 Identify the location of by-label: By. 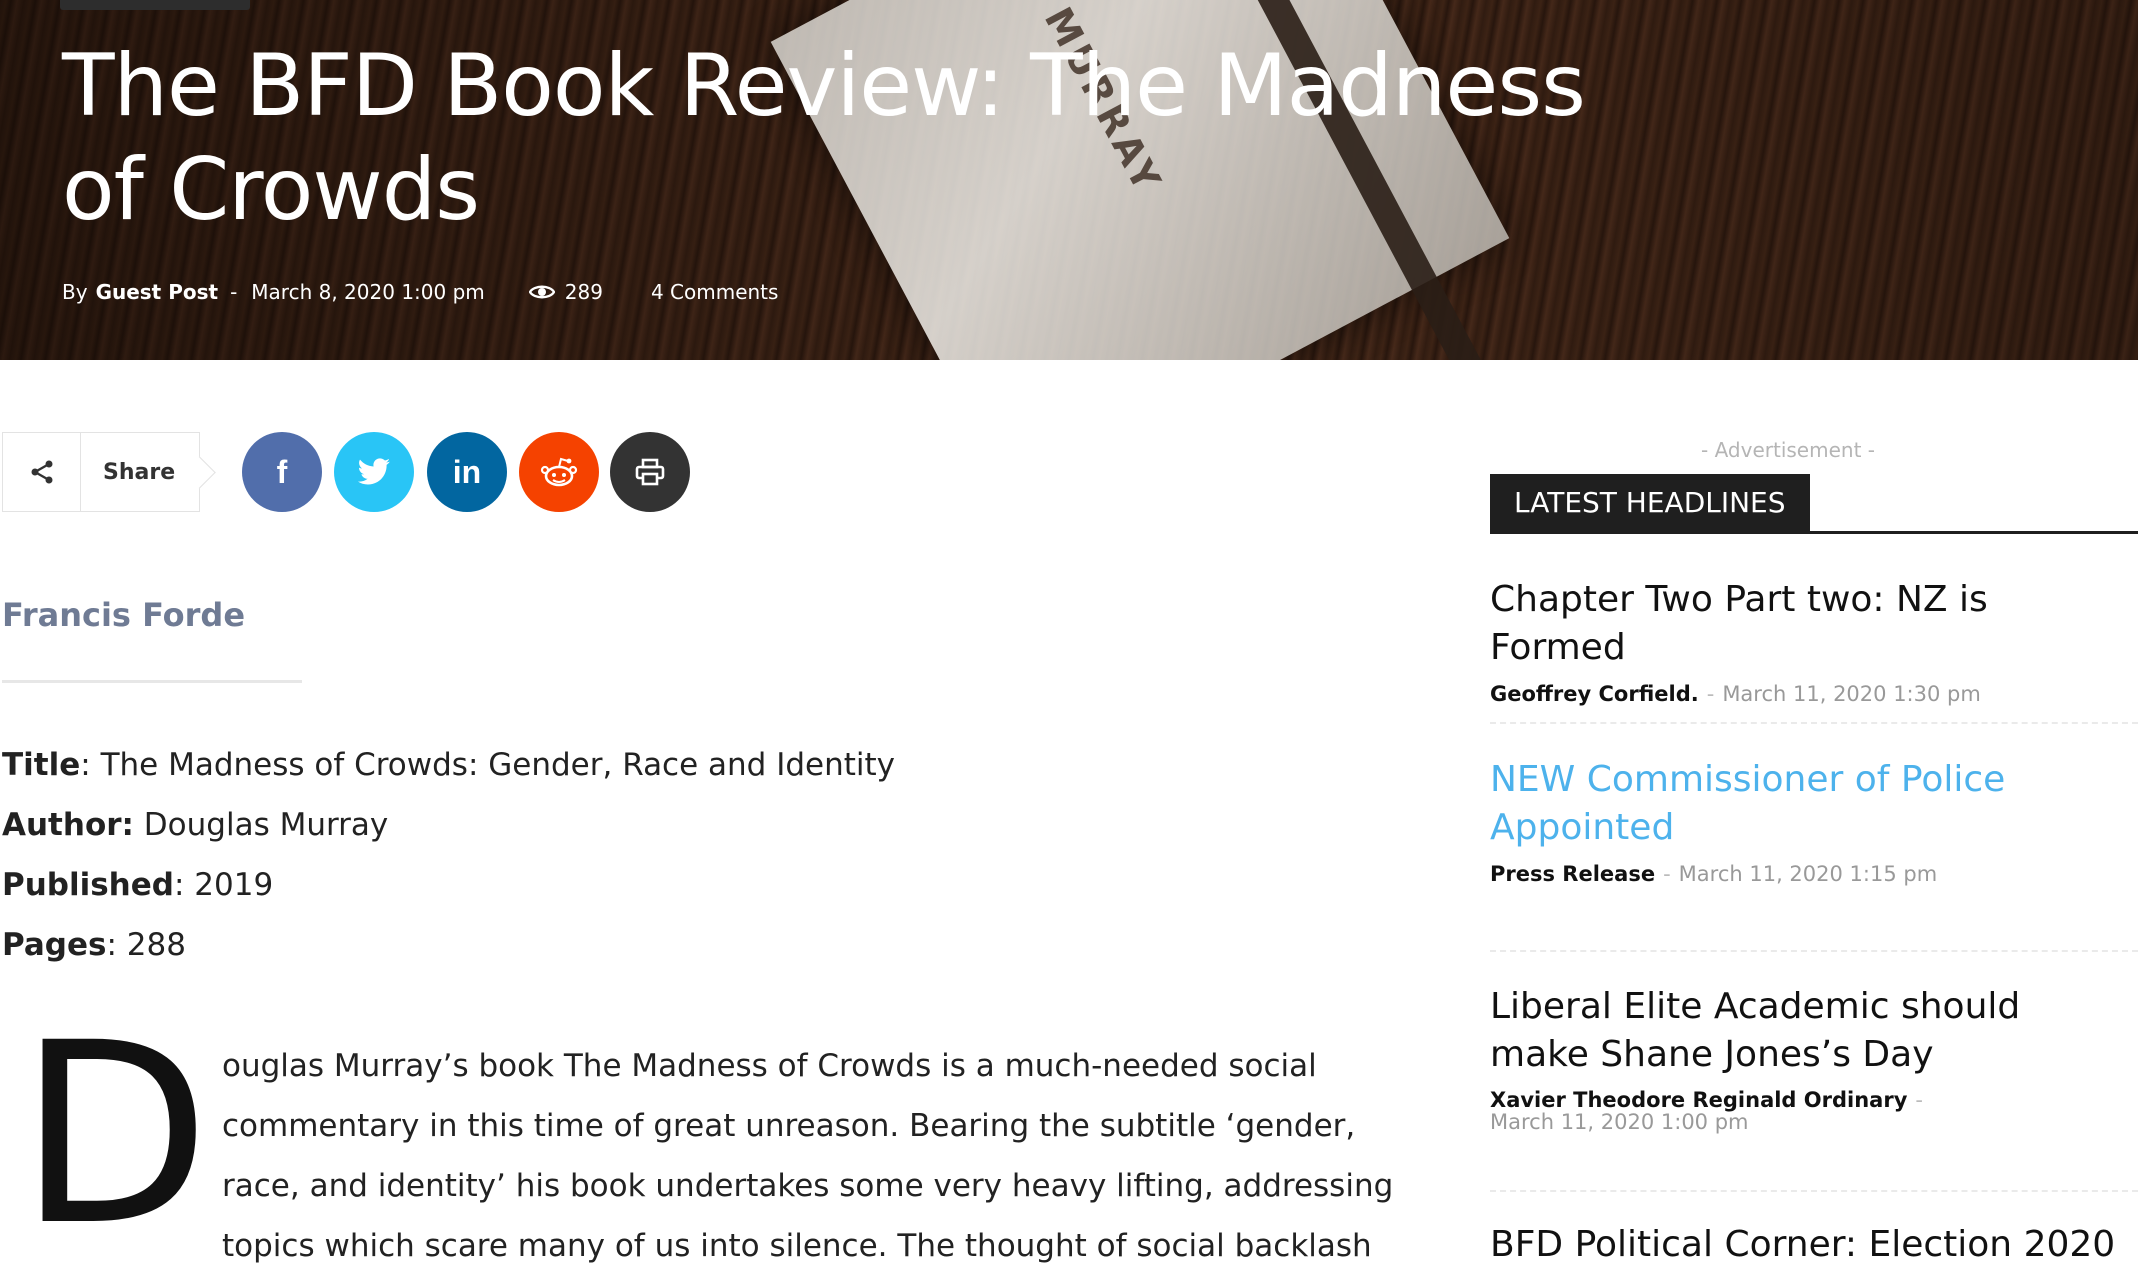
(75, 292).